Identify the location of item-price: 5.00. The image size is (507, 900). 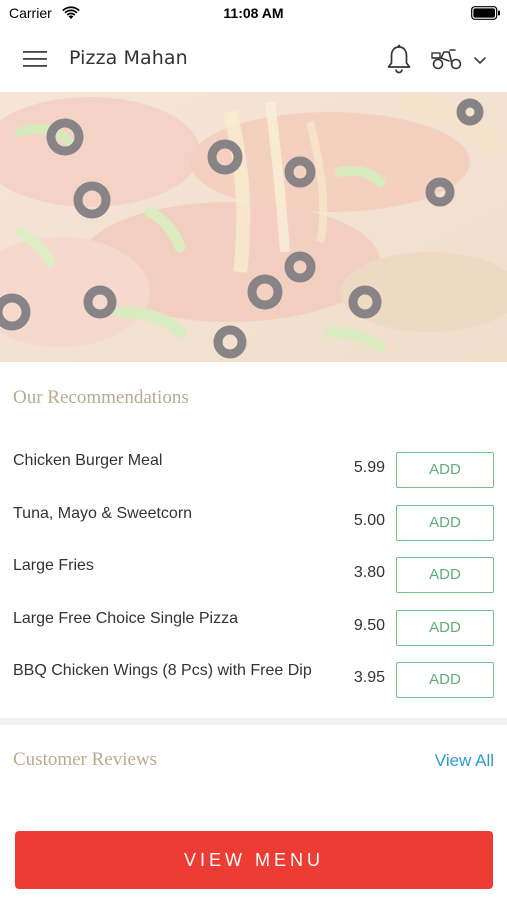
(369, 520).